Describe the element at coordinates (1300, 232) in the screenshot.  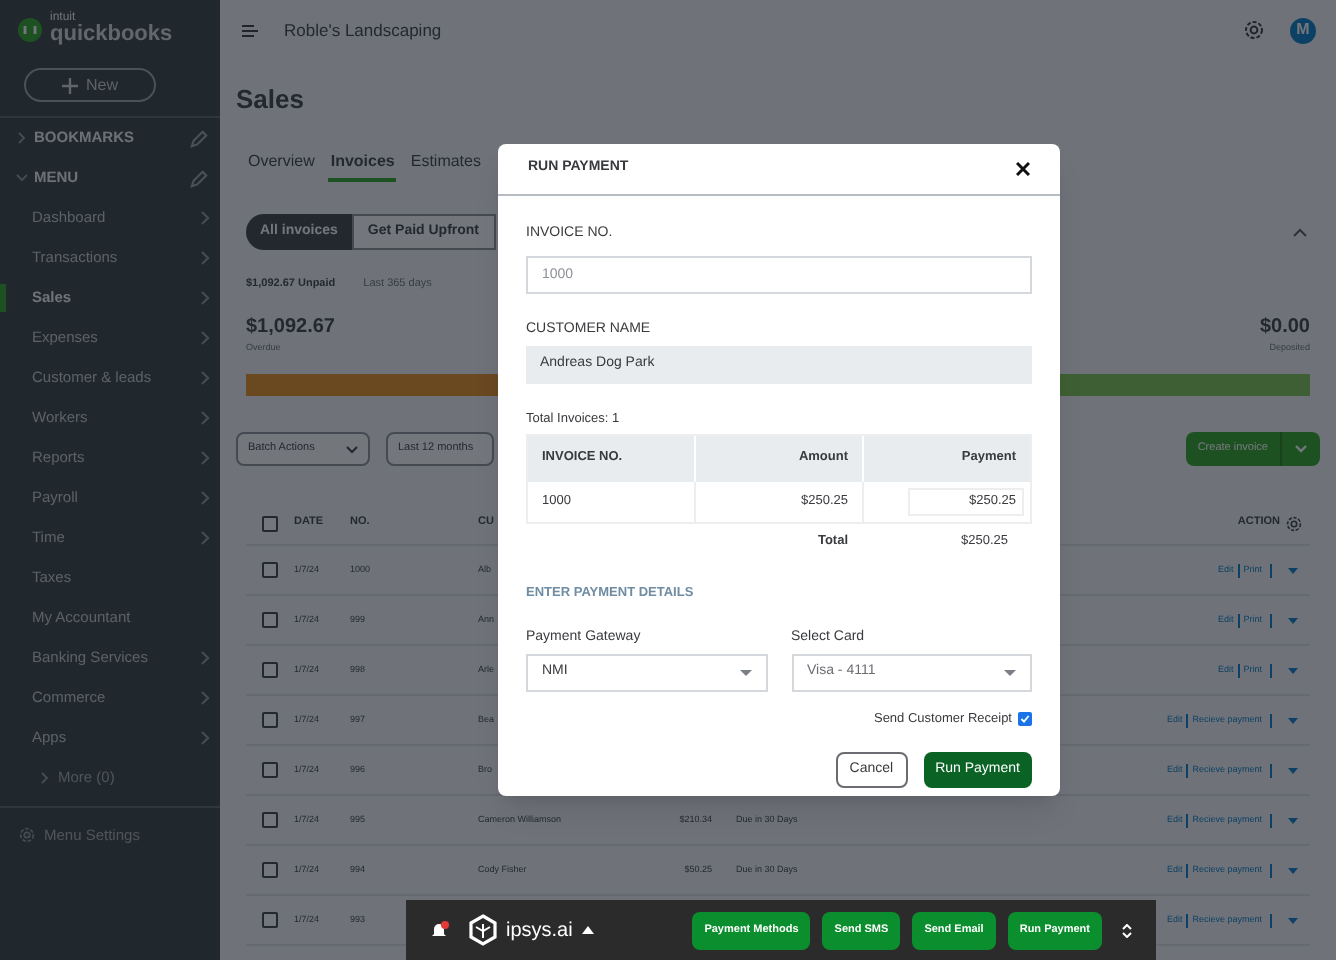
I see `chevron-up-icon` at that location.